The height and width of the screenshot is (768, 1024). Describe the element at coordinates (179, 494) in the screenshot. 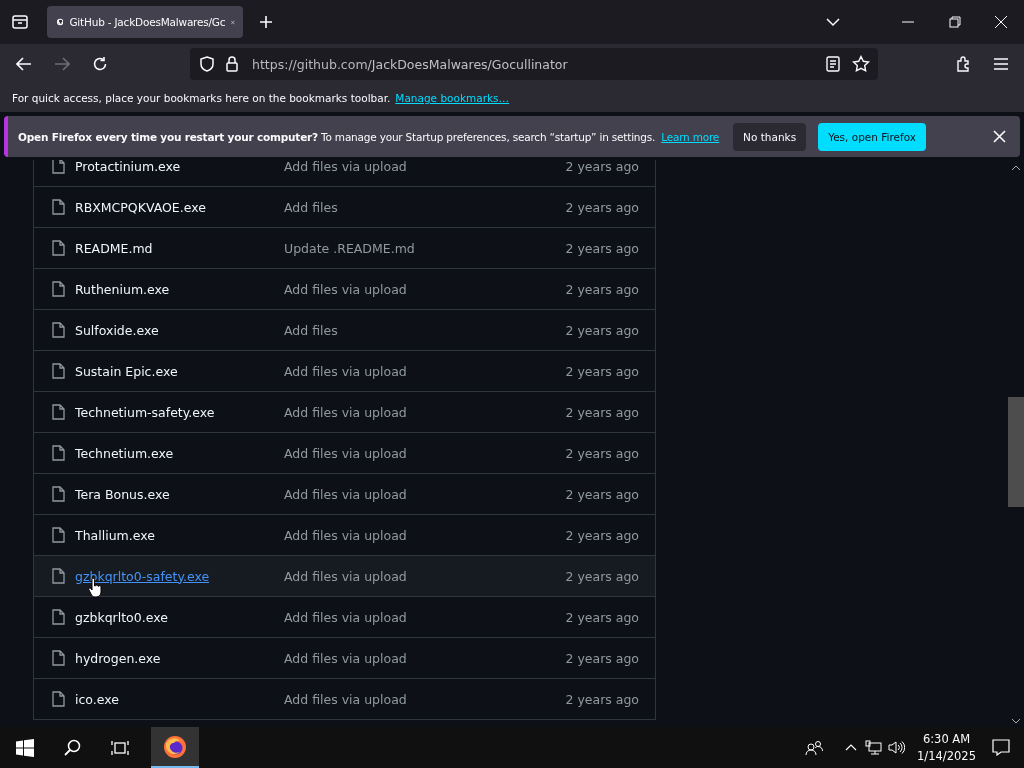

I see `file-name-link: Tera Bonus.exe` at that location.